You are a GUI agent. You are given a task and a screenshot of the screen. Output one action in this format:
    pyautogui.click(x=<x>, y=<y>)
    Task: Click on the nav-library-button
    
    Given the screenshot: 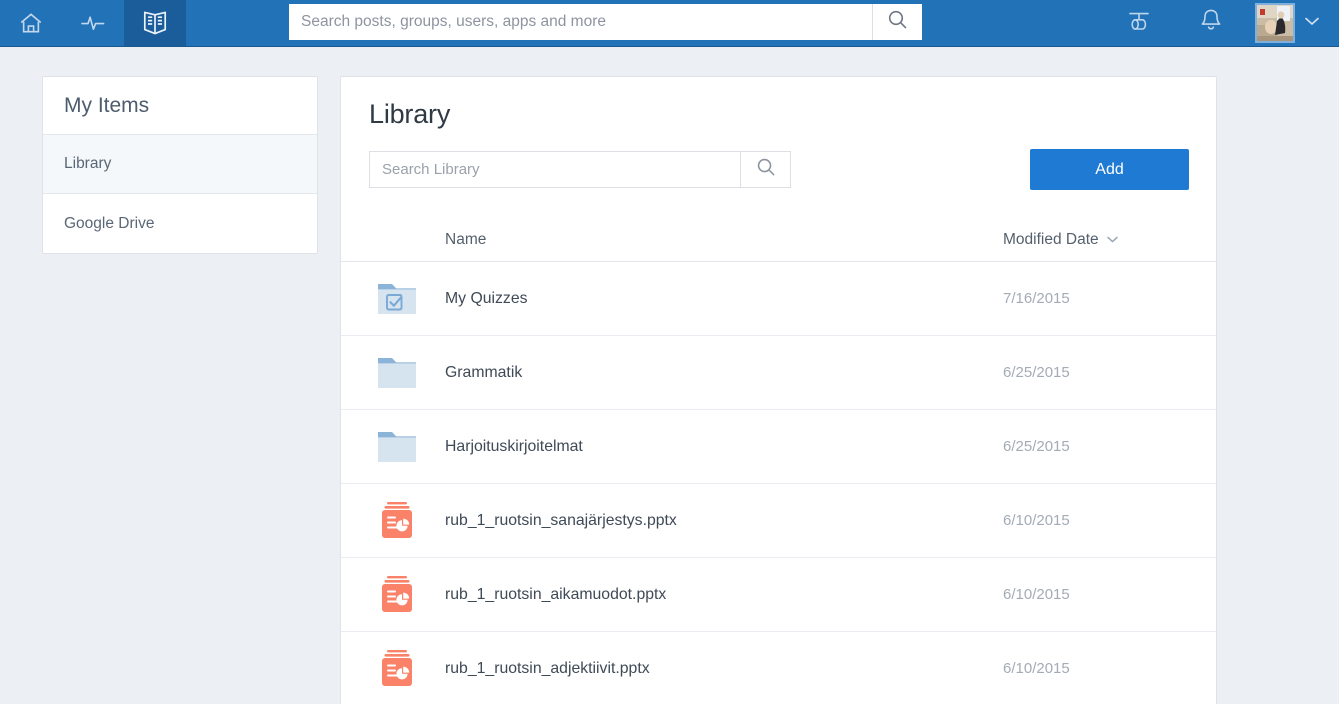 What is the action you would take?
    pyautogui.click(x=155, y=23)
    